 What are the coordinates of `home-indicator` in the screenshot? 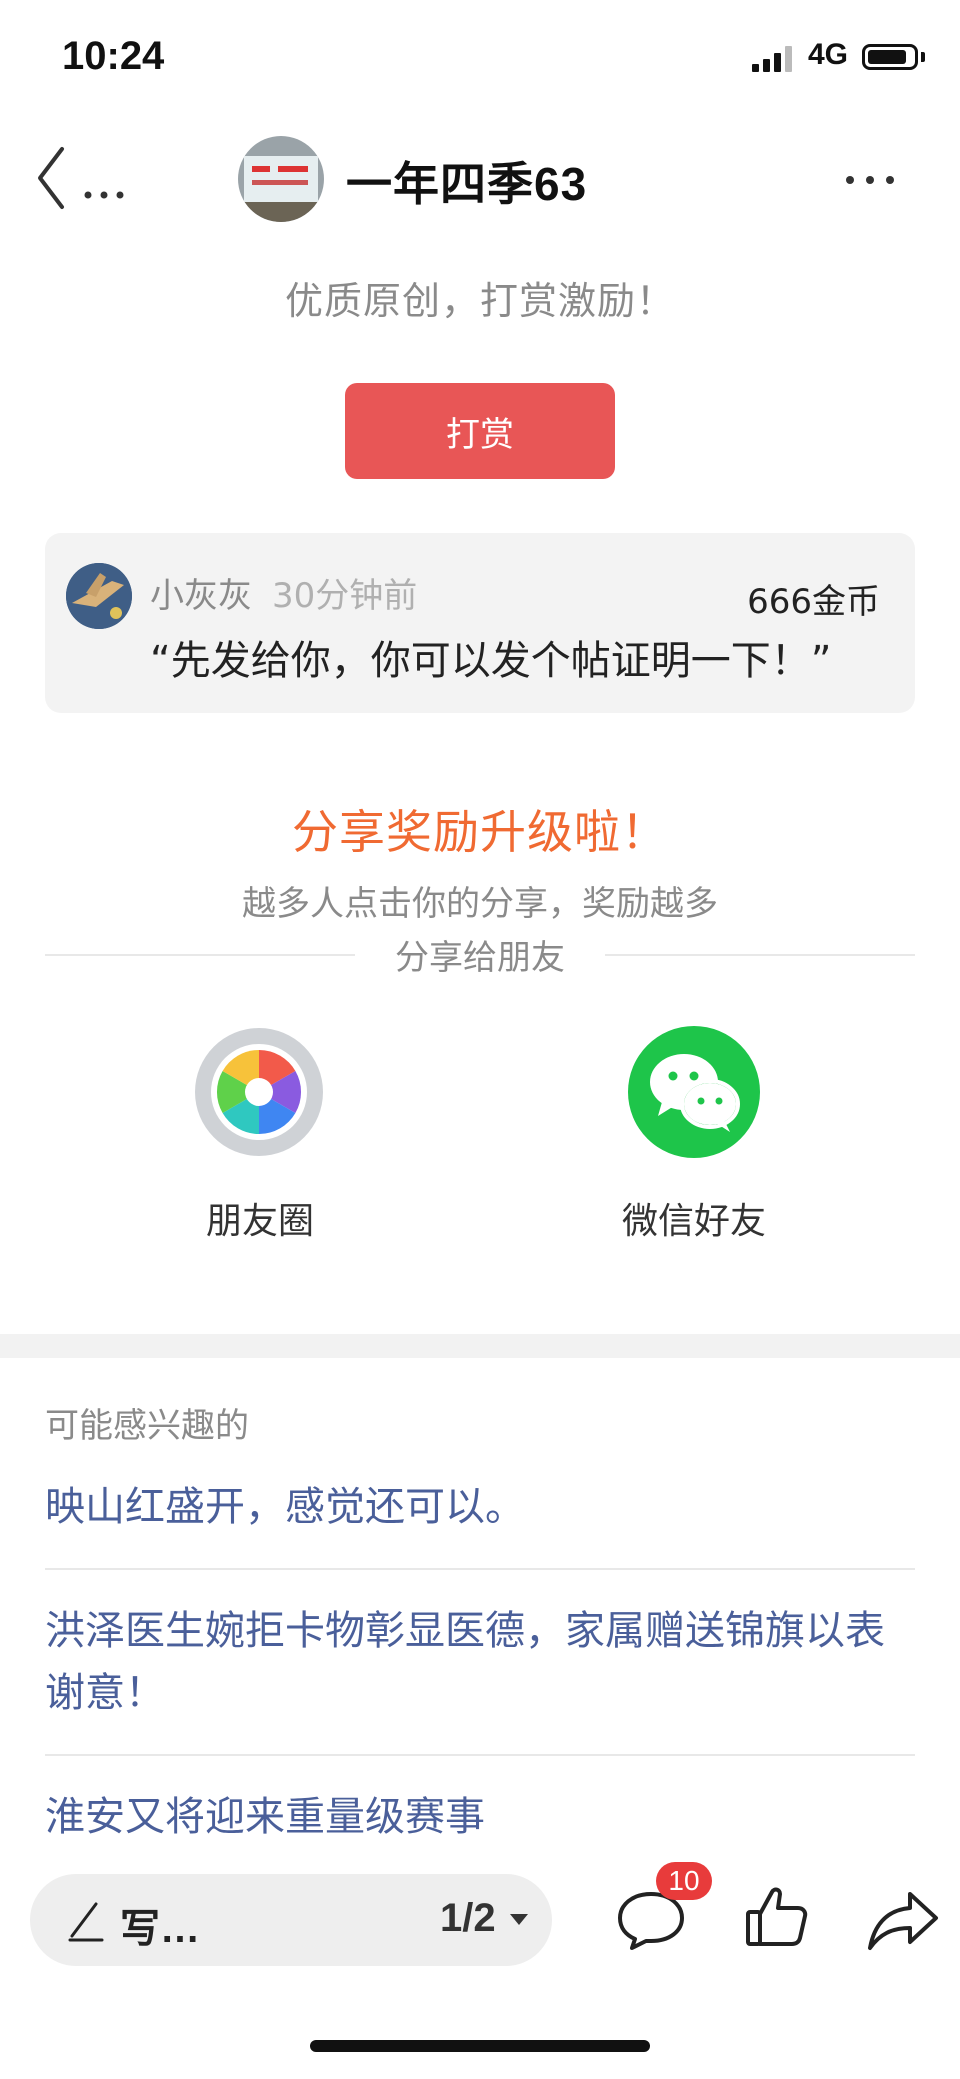 It's located at (480, 2046).